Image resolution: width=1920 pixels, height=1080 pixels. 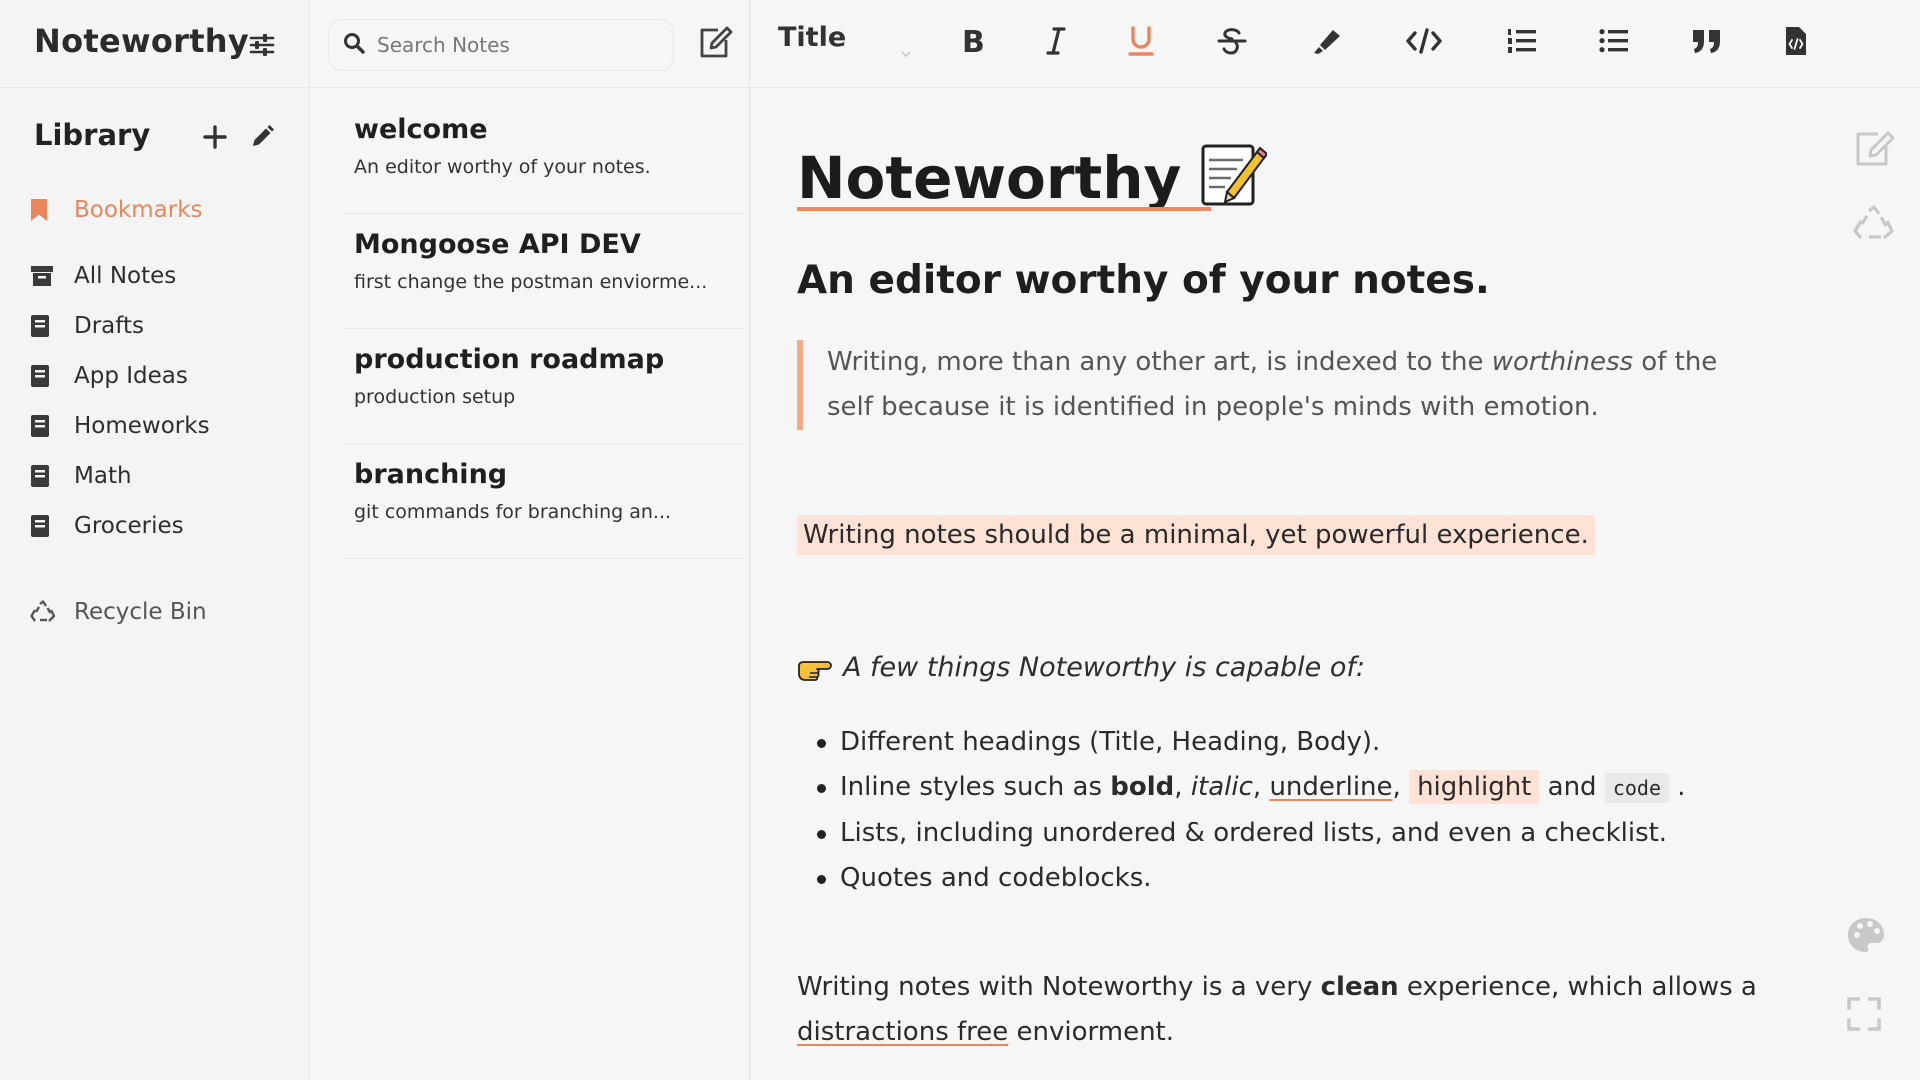 I want to click on heading-select-value: Title, so click(x=812, y=37).